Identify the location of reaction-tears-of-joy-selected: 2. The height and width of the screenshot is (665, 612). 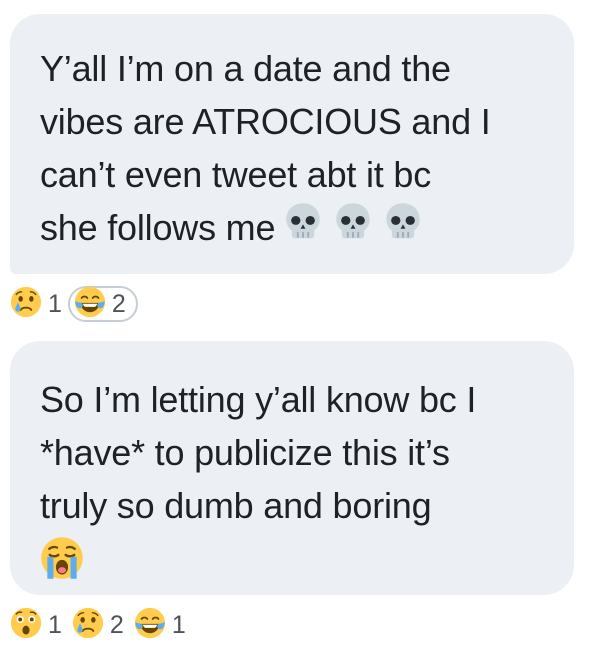
(102, 304).